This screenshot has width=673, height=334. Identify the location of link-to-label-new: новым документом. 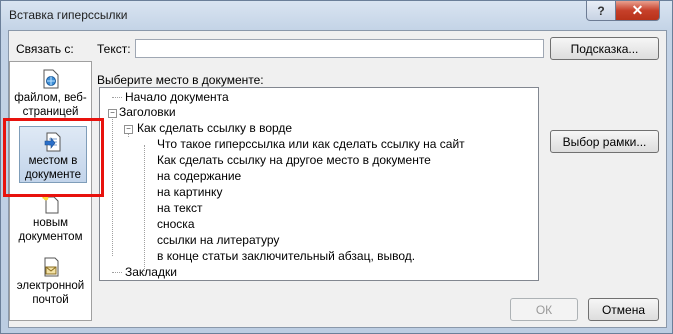
(50, 230).